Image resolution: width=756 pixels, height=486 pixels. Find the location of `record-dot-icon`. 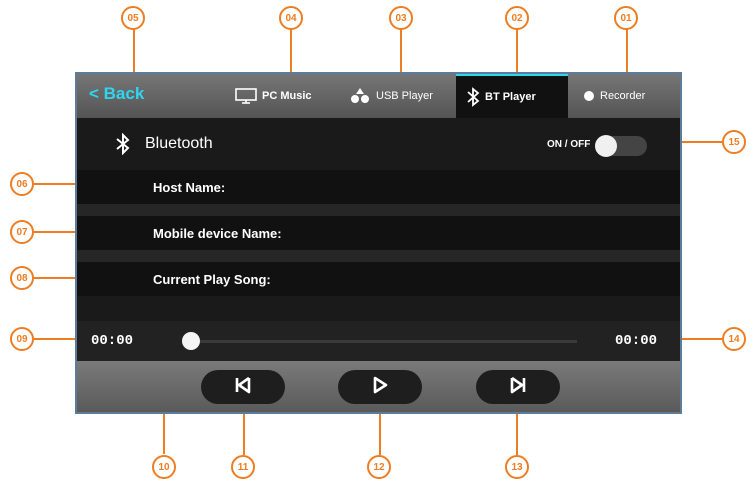

record-dot-icon is located at coordinates (589, 96).